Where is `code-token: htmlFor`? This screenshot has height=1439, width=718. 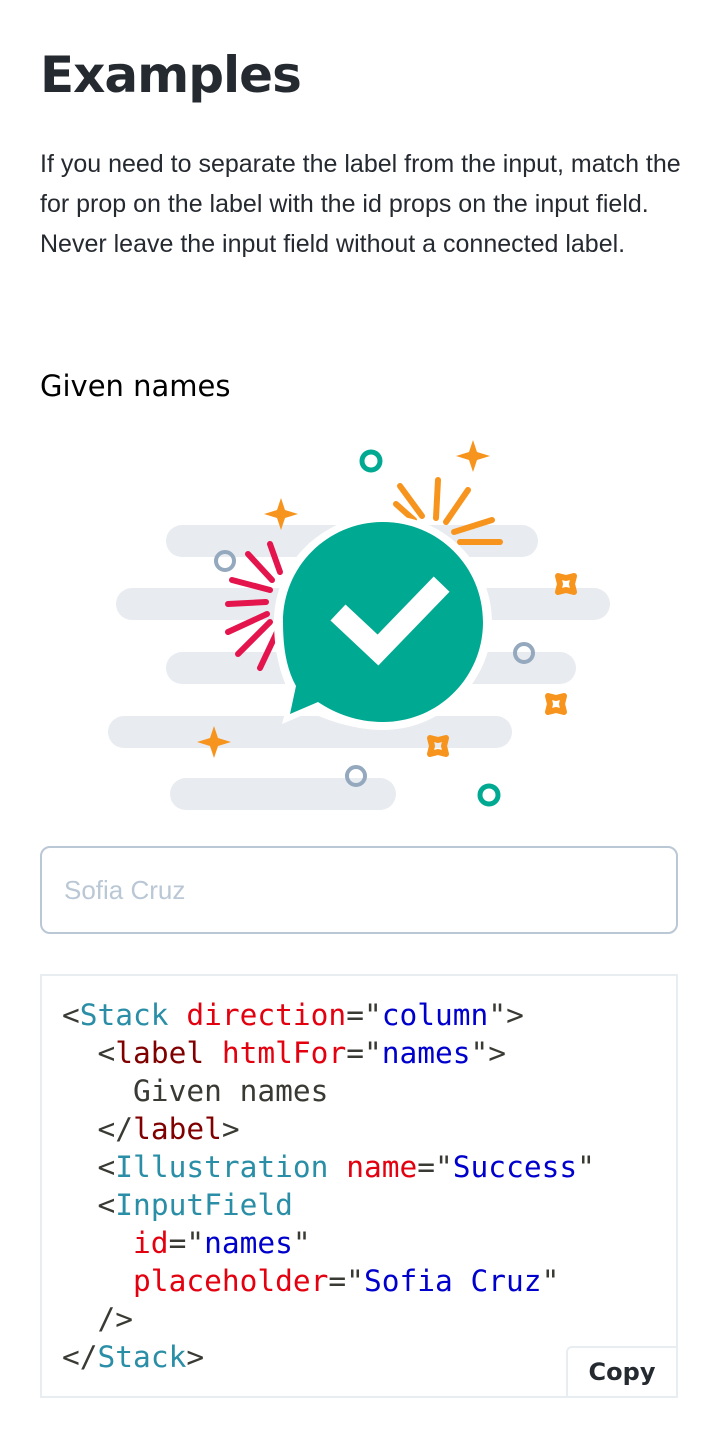
code-token: htmlFor is located at coordinates (284, 1053).